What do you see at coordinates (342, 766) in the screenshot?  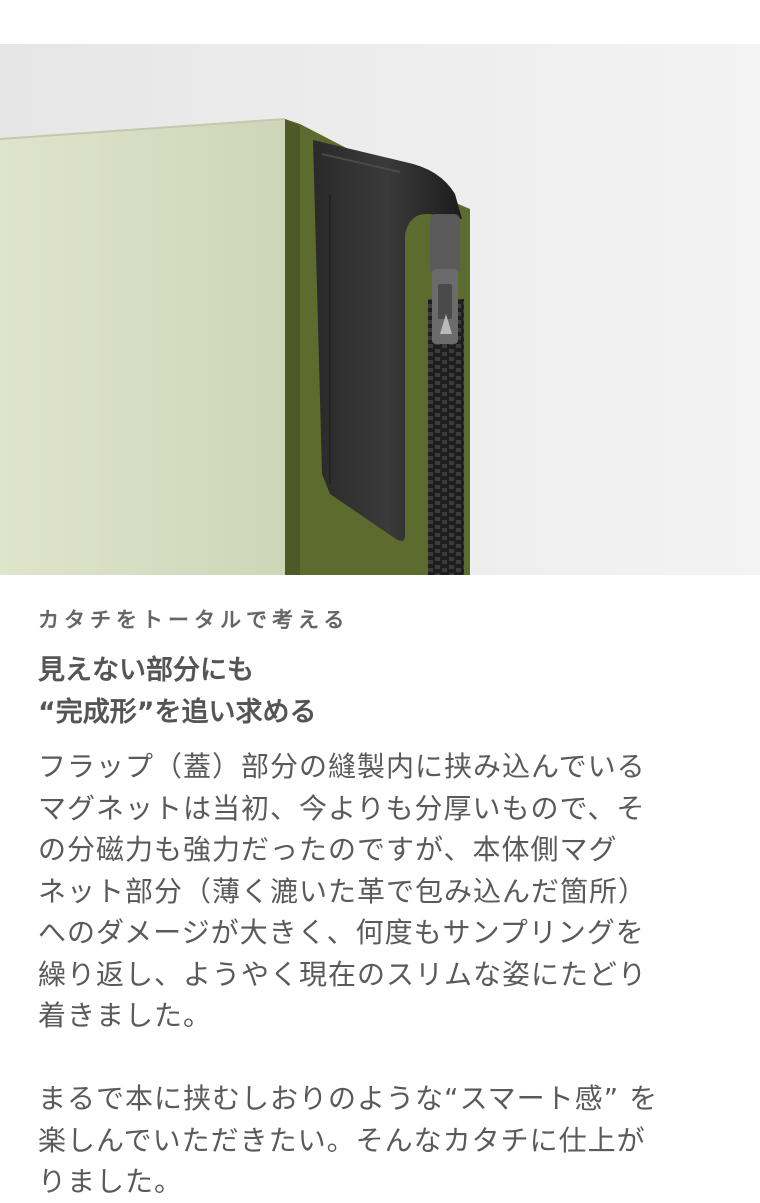 I see `body-line: フラップ（蓋）部分の縫製内に挟み込んでいる` at bounding box center [342, 766].